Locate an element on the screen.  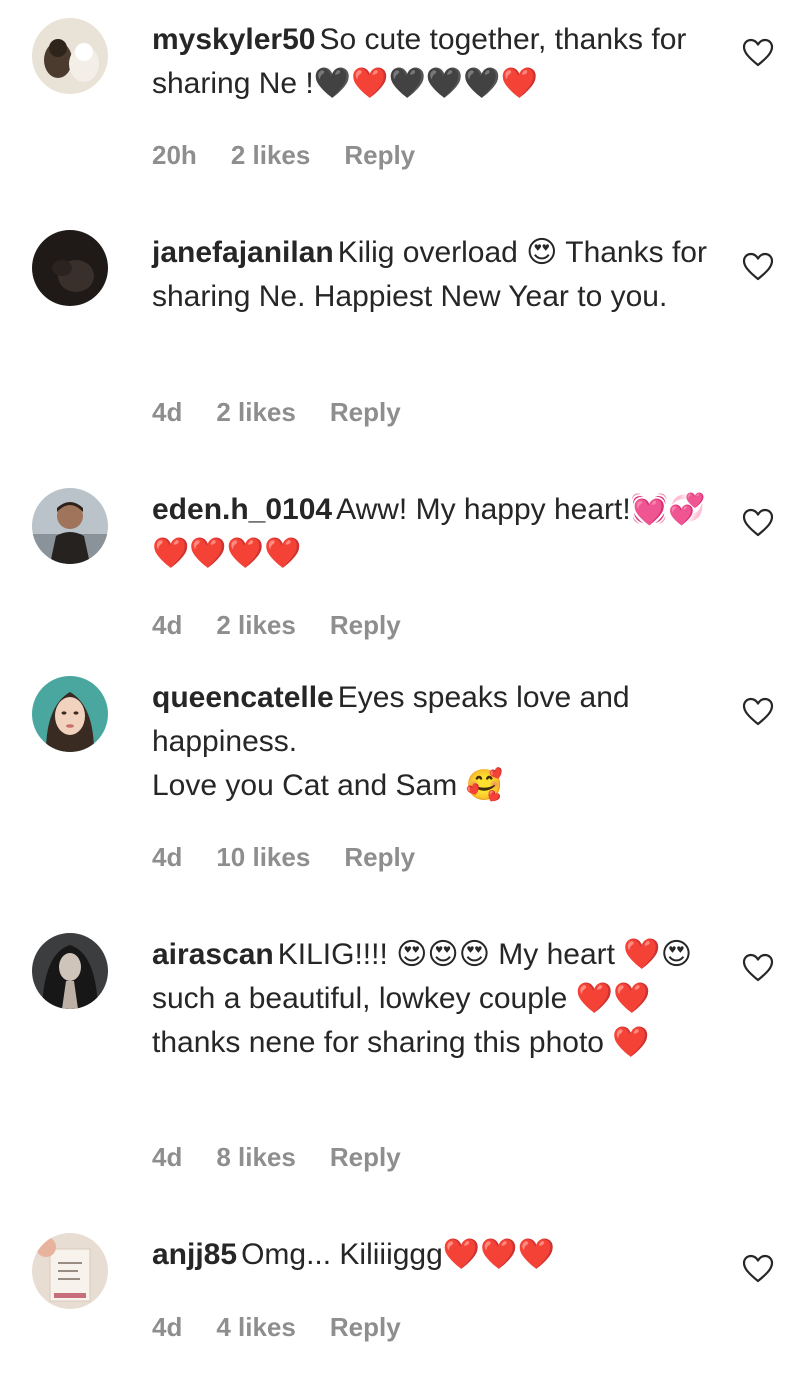
comment-meta: 4d 4 likes Reply is located at coordinates (276, 1327).